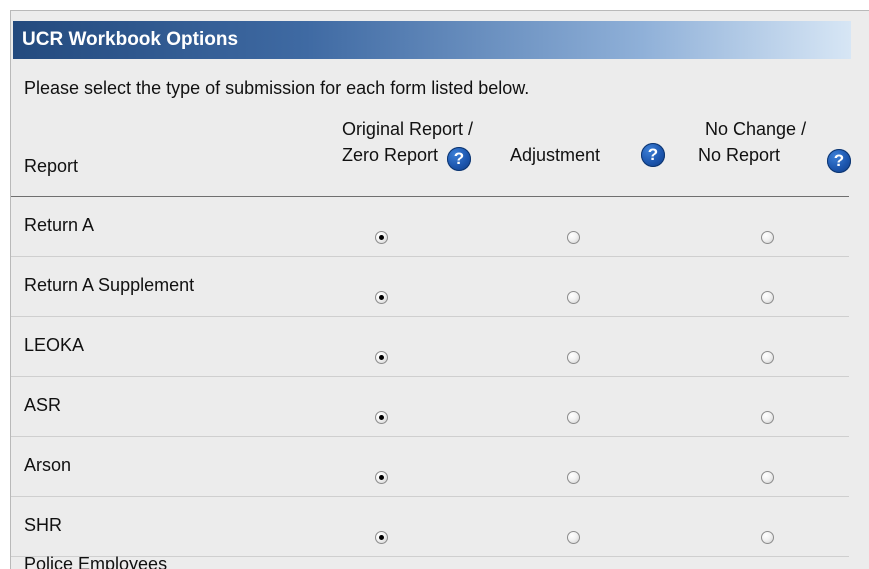 This screenshot has height=569, width=869. Describe the element at coordinates (459, 159) in the screenshot. I see `help-icon-original: ?` at that location.